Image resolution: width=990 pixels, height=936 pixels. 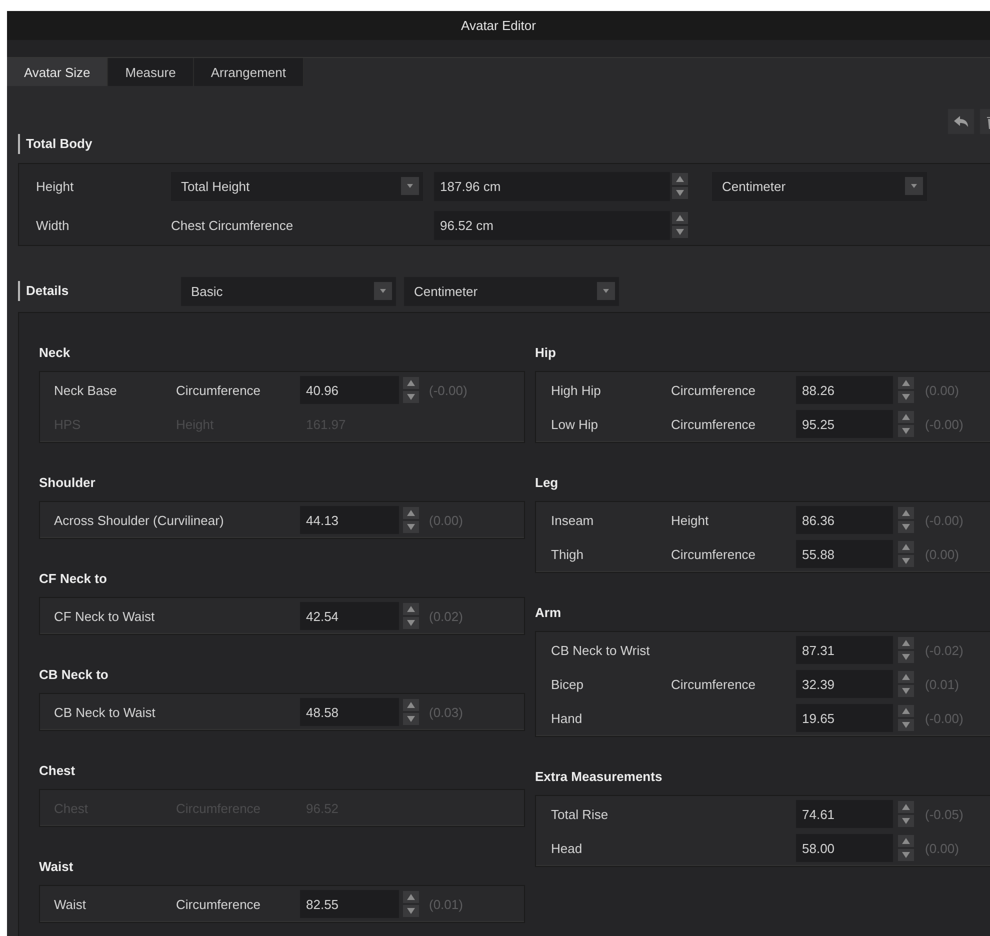 I want to click on measurement-name: Head, so click(x=567, y=848).